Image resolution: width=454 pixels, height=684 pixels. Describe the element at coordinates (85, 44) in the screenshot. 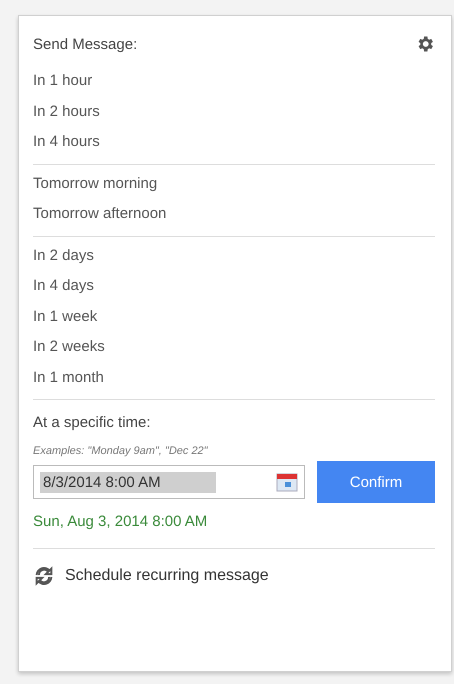

I see `popup-title: Send Message:` at that location.